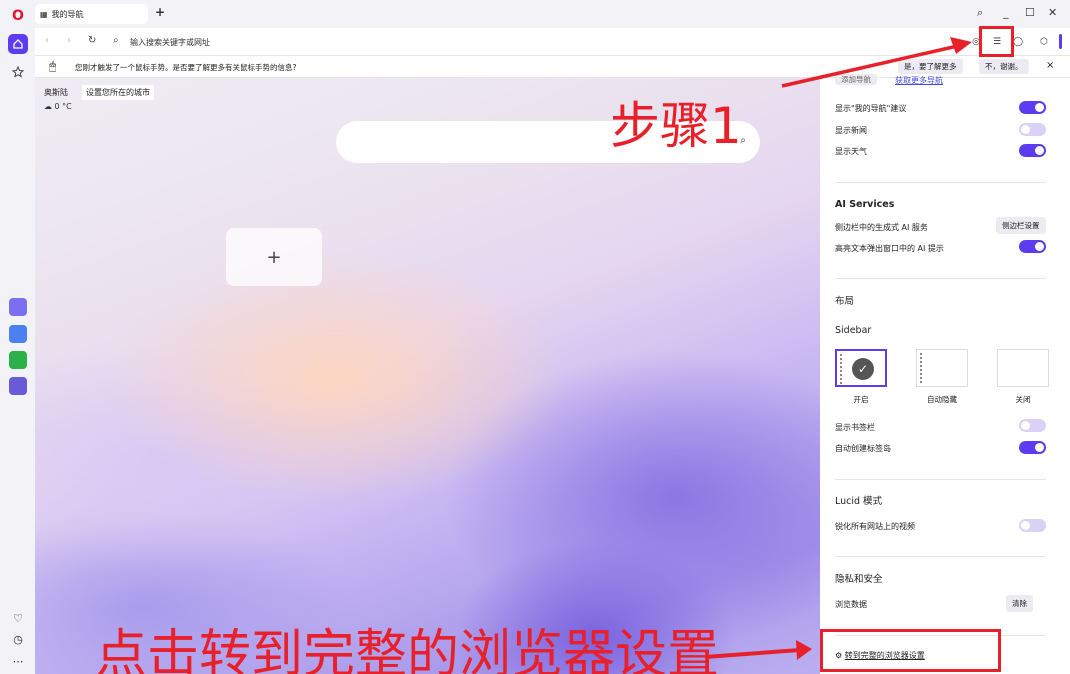  What do you see at coordinates (407, 649) in the screenshot?
I see `bottom-annotation: 点击转到完整的浏览器设置` at bounding box center [407, 649].